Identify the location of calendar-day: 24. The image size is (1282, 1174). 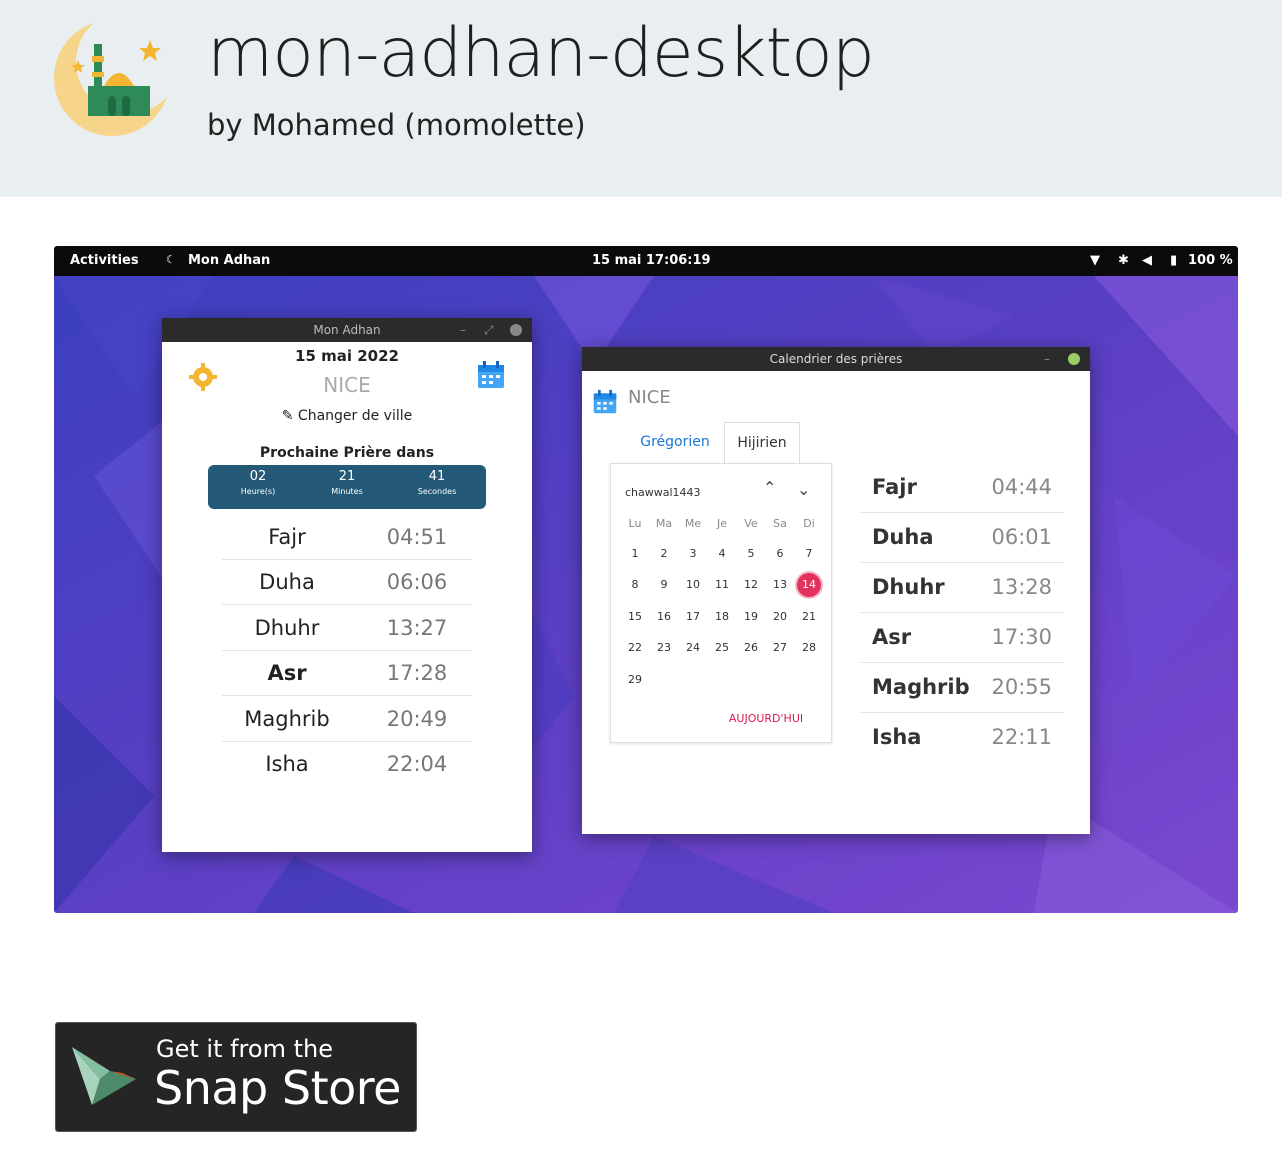
(693, 647).